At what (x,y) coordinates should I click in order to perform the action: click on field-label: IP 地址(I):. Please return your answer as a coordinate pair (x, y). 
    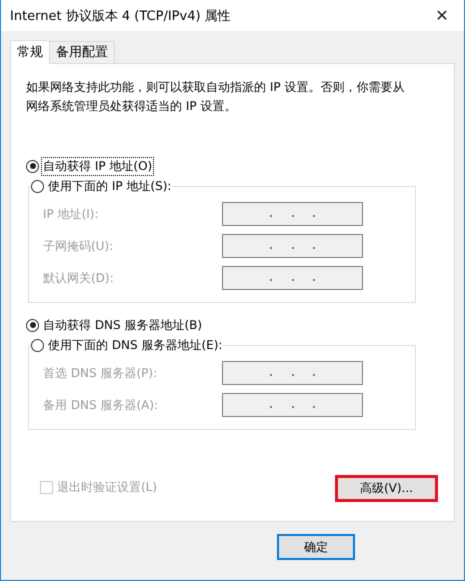
    Looking at the image, I should click on (71, 214).